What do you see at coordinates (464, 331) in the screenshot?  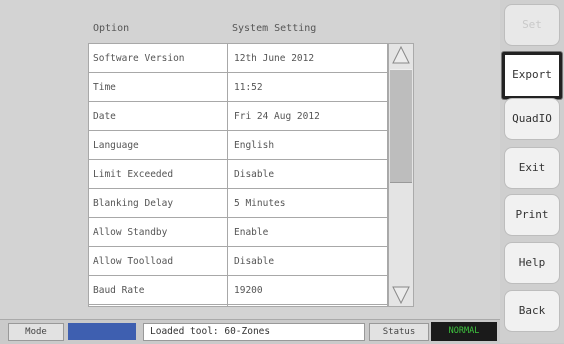 I see `status-badge: NORMAL` at bounding box center [464, 331].